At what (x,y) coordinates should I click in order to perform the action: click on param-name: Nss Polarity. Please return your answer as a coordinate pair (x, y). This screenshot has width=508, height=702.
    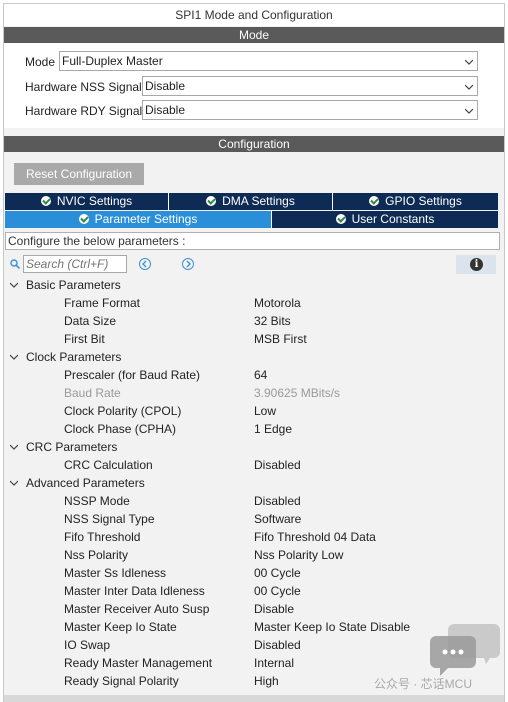
    Looking at the image, I should click on (96, 555).